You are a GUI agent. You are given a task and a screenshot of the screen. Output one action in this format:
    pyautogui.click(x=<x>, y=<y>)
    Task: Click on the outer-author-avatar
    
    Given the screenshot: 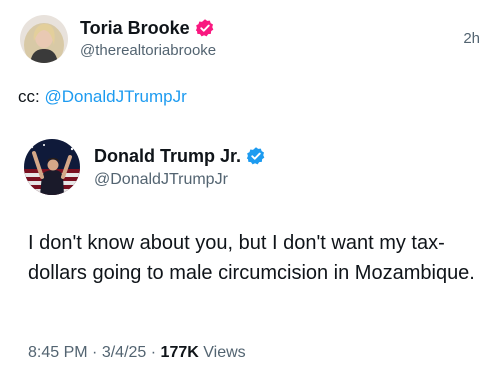 What is the action you would take?
    pyautogui.click(x=44, y=39)
    